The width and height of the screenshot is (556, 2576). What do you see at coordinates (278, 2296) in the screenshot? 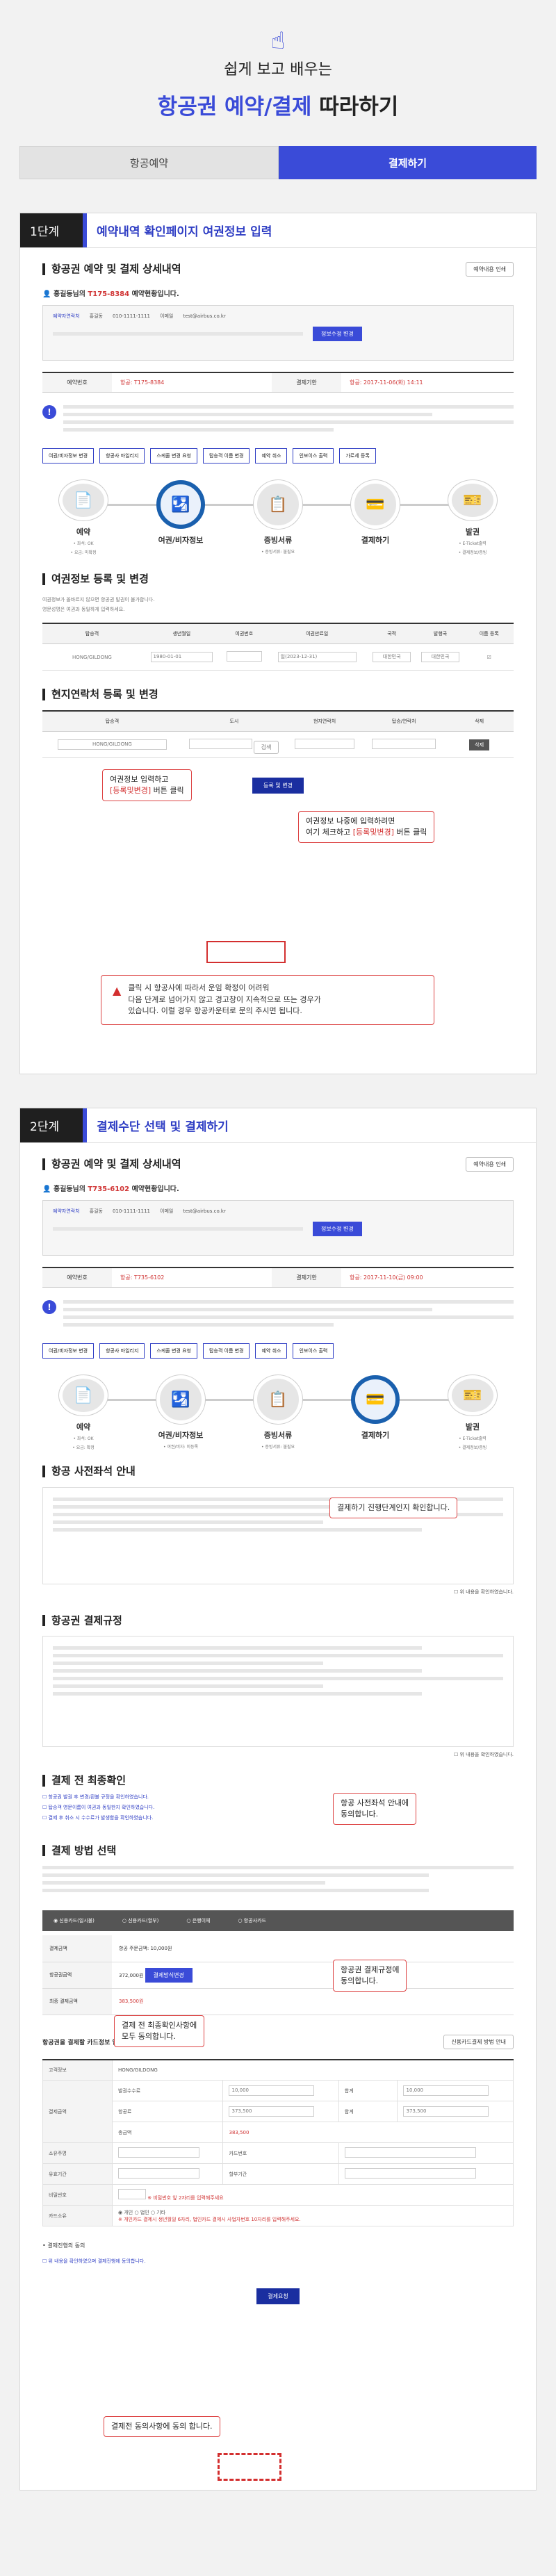
I see `pay-request-button: 결제요청` at bounding box center [278, 2296].